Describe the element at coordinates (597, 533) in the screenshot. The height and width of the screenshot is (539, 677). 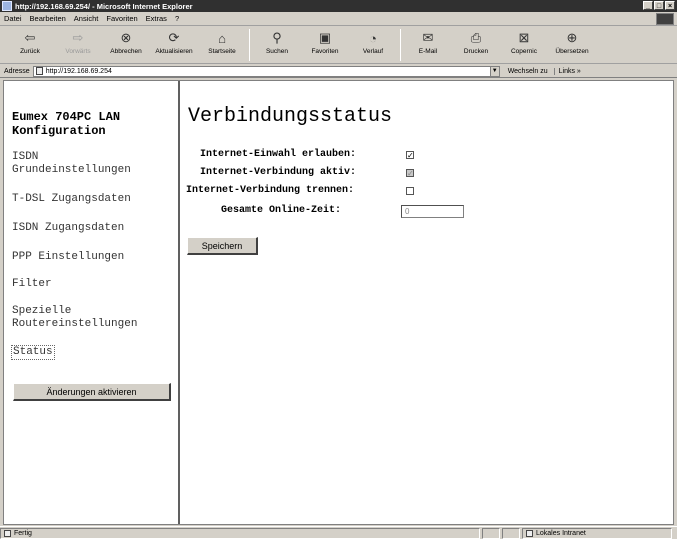
I see `zone-pane: Lokales Intranet` at that location.